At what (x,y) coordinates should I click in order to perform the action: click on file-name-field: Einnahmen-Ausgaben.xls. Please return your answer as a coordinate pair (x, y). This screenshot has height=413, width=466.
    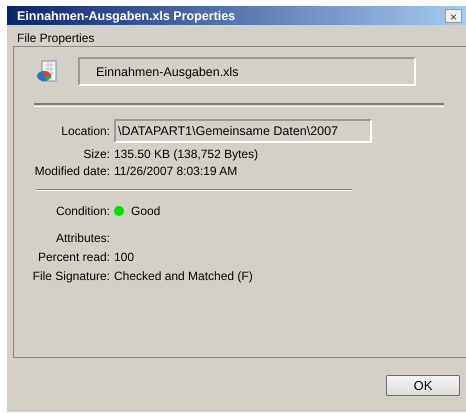
    Looking at the image, I should click on (247, 71).